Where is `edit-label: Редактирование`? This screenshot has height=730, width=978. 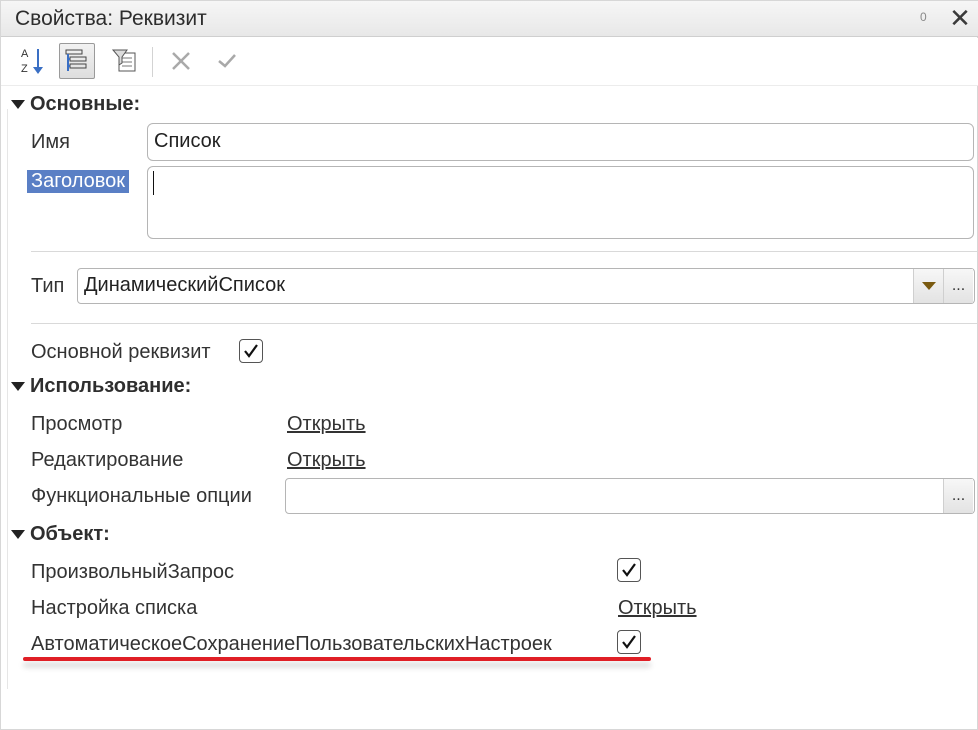 edit-label: Редактирование is located at coordinates (107, 460).